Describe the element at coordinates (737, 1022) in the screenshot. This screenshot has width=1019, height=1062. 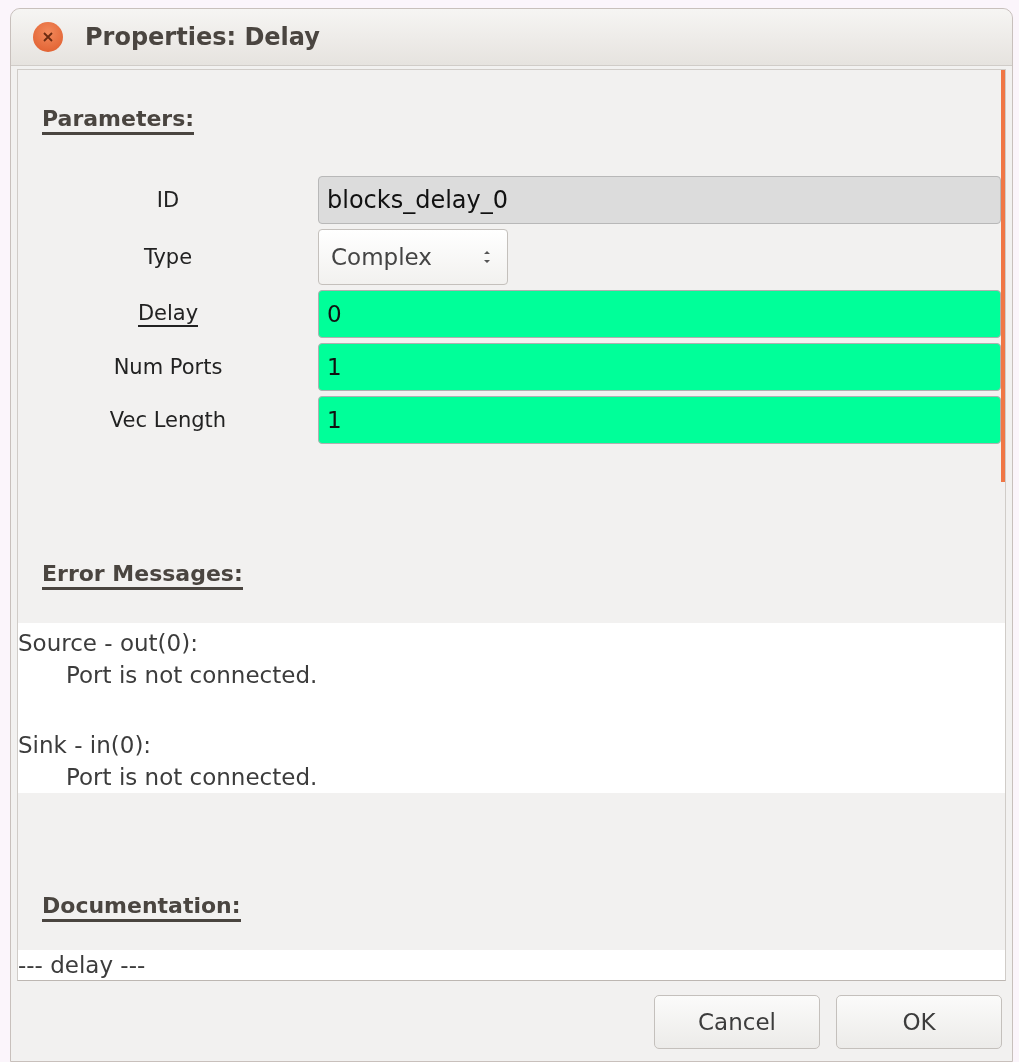
I see `dialog-button: Cancel` at that location.